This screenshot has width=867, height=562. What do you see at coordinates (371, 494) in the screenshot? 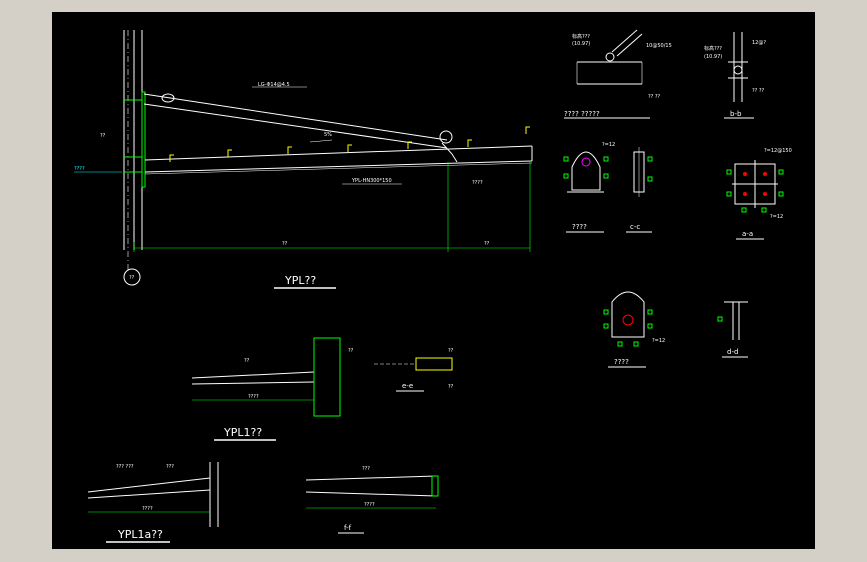
I see `ff-bottom` at bounding box center [371, 494].